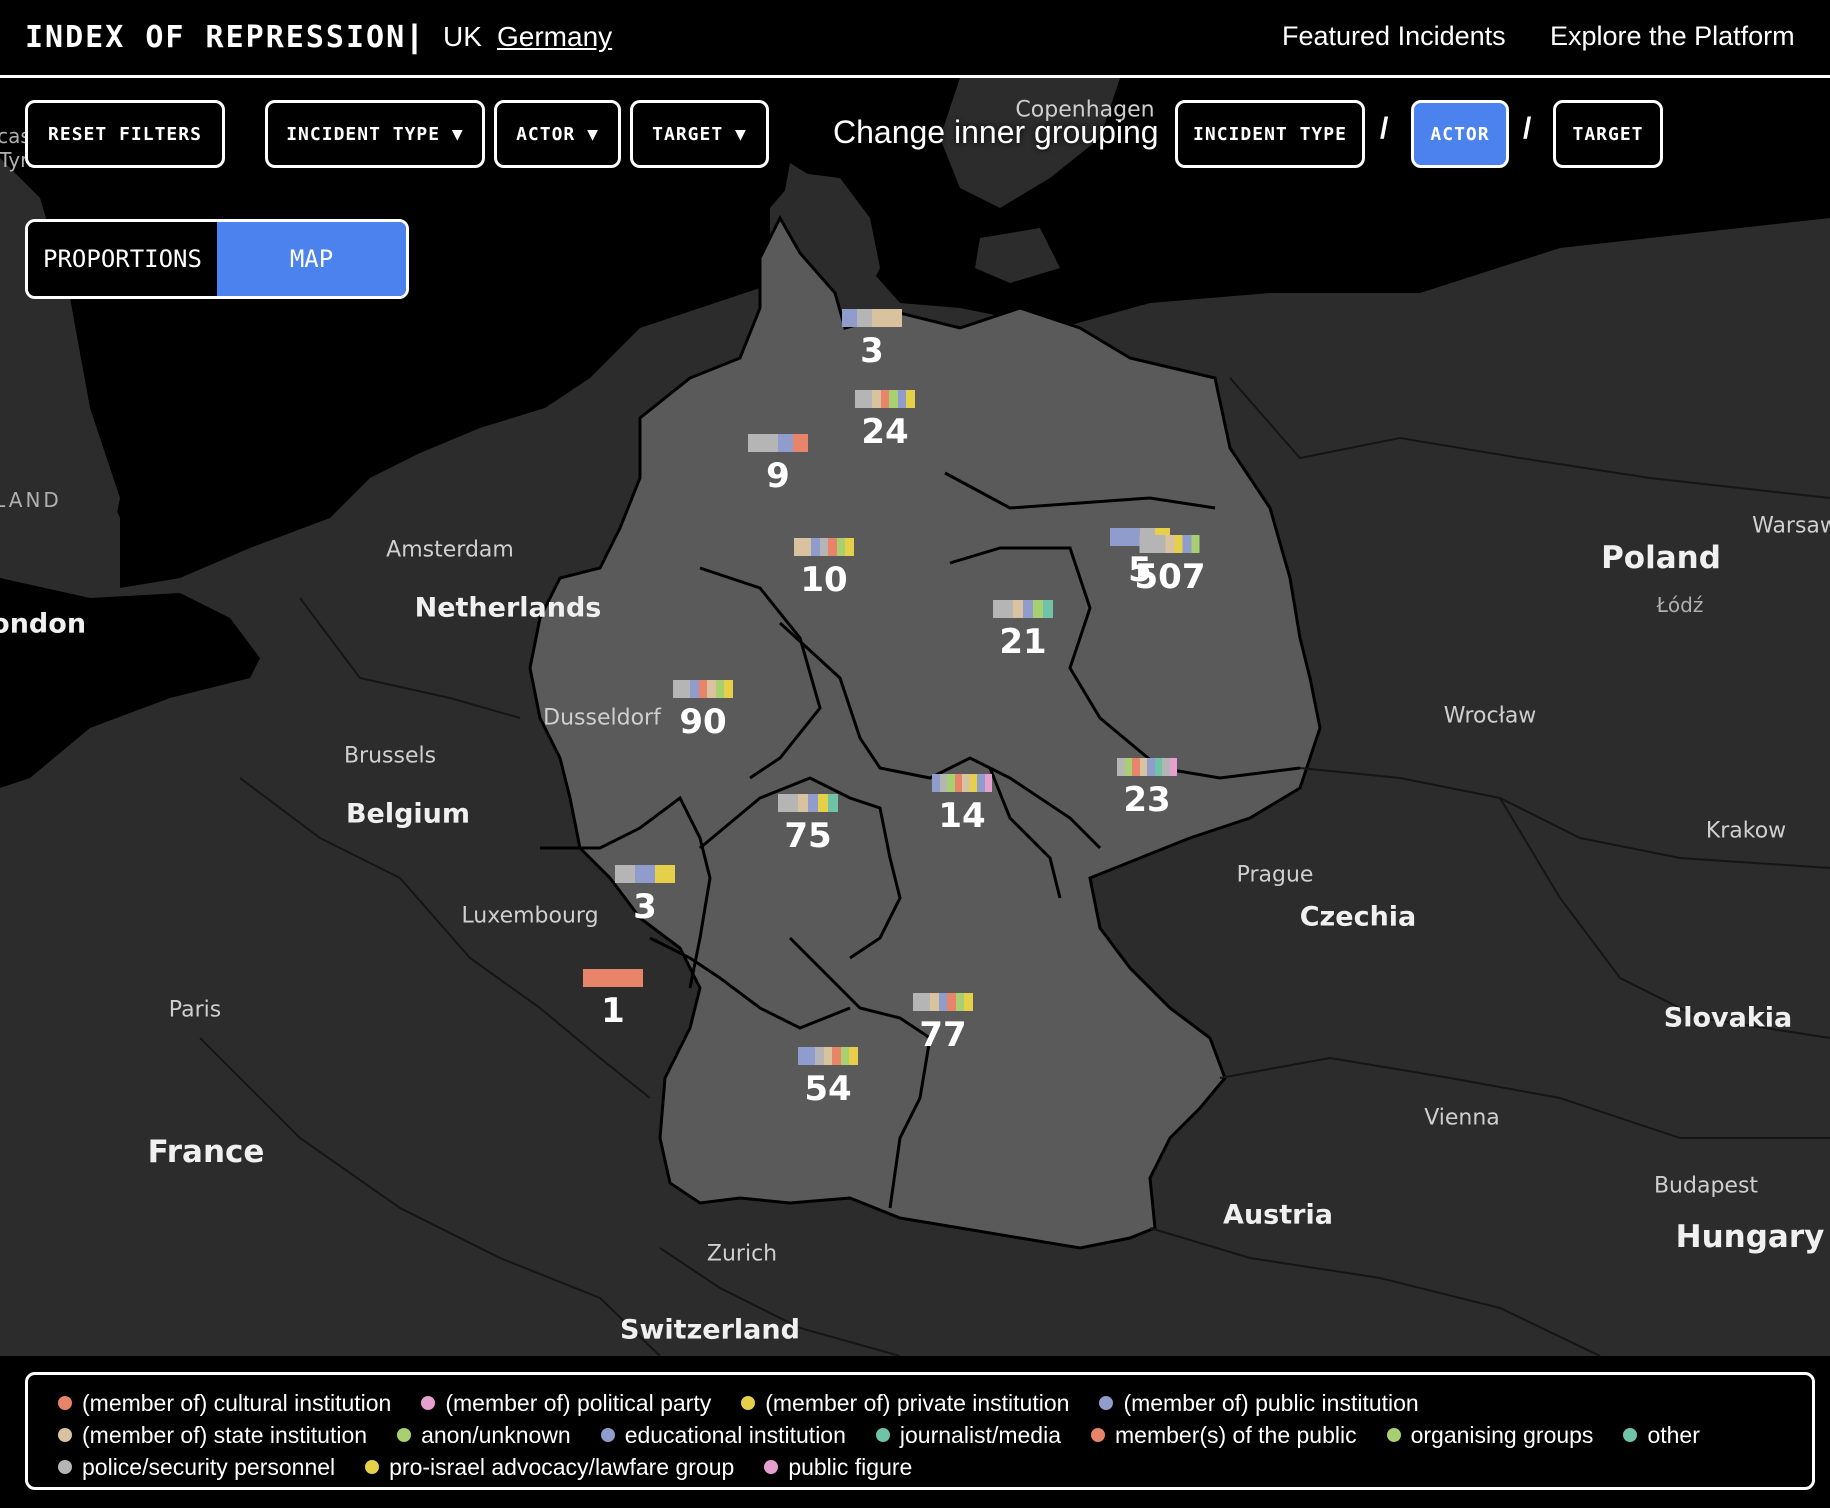 The width and height of the screenshot is (1830, 1508). I want to click on region-marker: 9, so click(778, 465).